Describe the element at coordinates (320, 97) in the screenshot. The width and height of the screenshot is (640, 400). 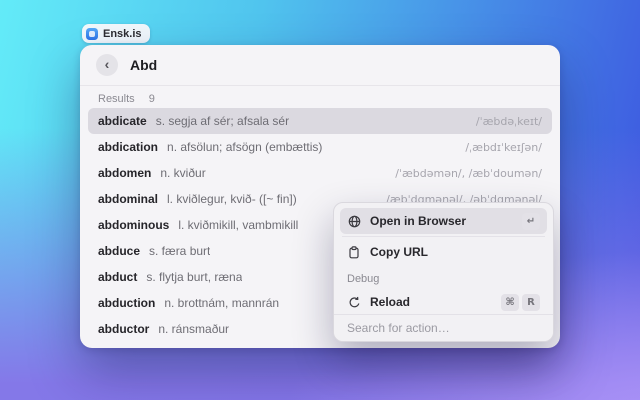
I see `results-bar: Results 9` at that location.